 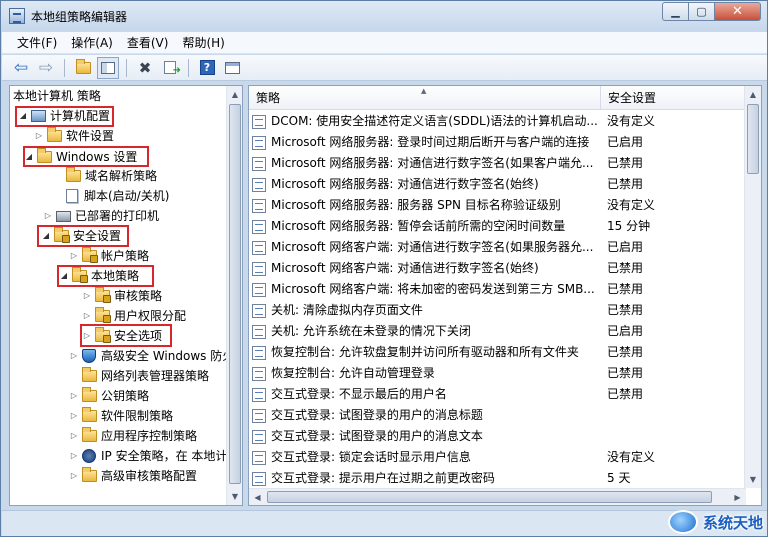 I want to click on table-row: Microsoft 网络服务器: 对通信进行数字签名(始终) 已禁用, so click(x=497, y=184).